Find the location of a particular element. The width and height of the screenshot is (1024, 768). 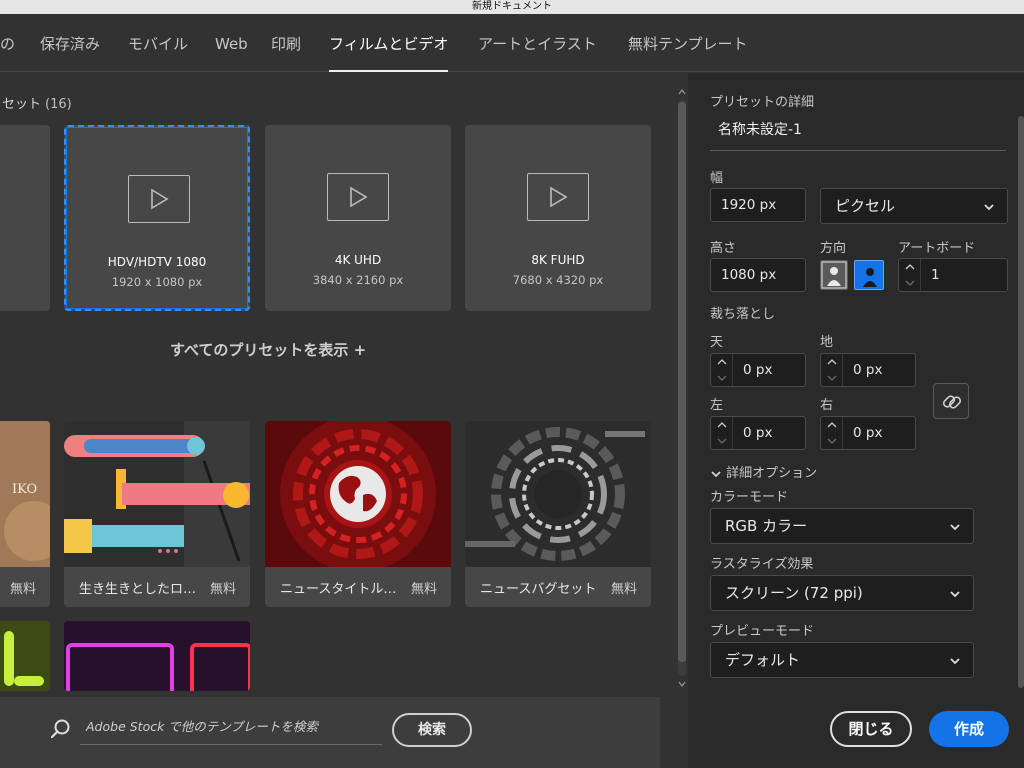

advanced-options-toggle: 詳細オプション is located at coordinates (763, 471).